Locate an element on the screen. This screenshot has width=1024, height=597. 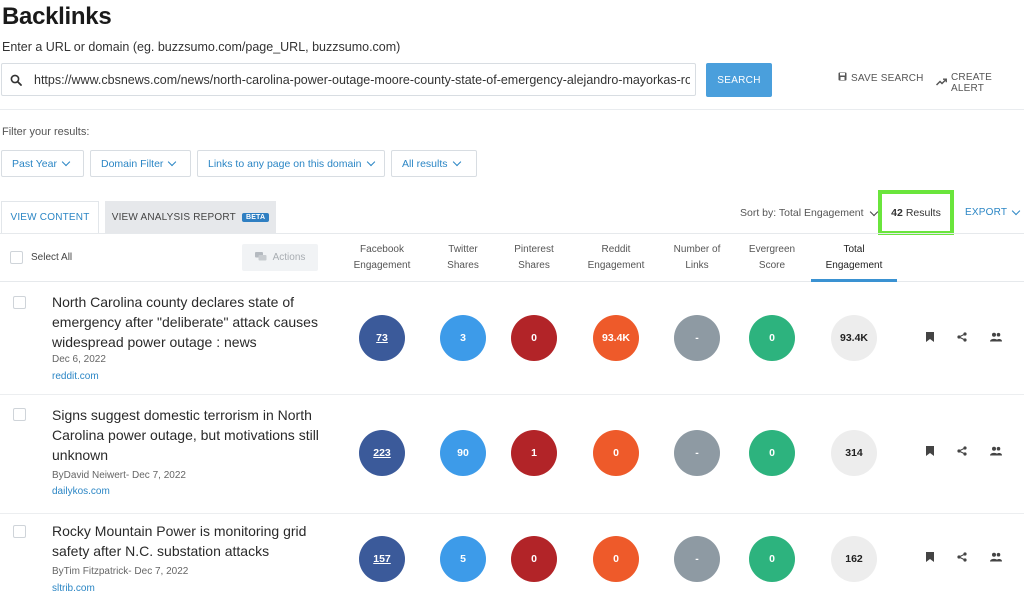
sort-dropdown: Sort by: Total Engagement is located at coordinates (809, 213).